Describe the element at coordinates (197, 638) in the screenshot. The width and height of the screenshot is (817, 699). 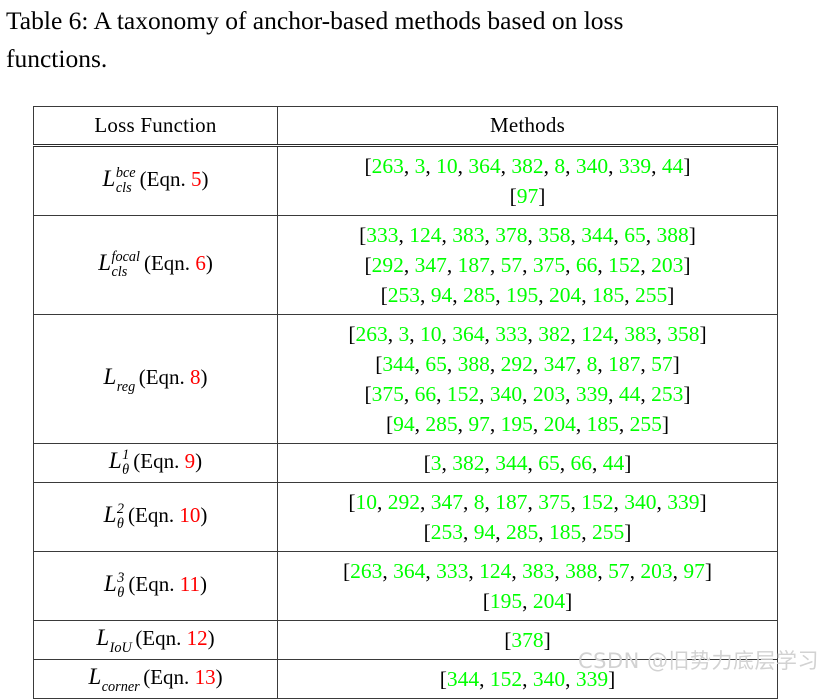
I see `equation-number: 12` at that location.